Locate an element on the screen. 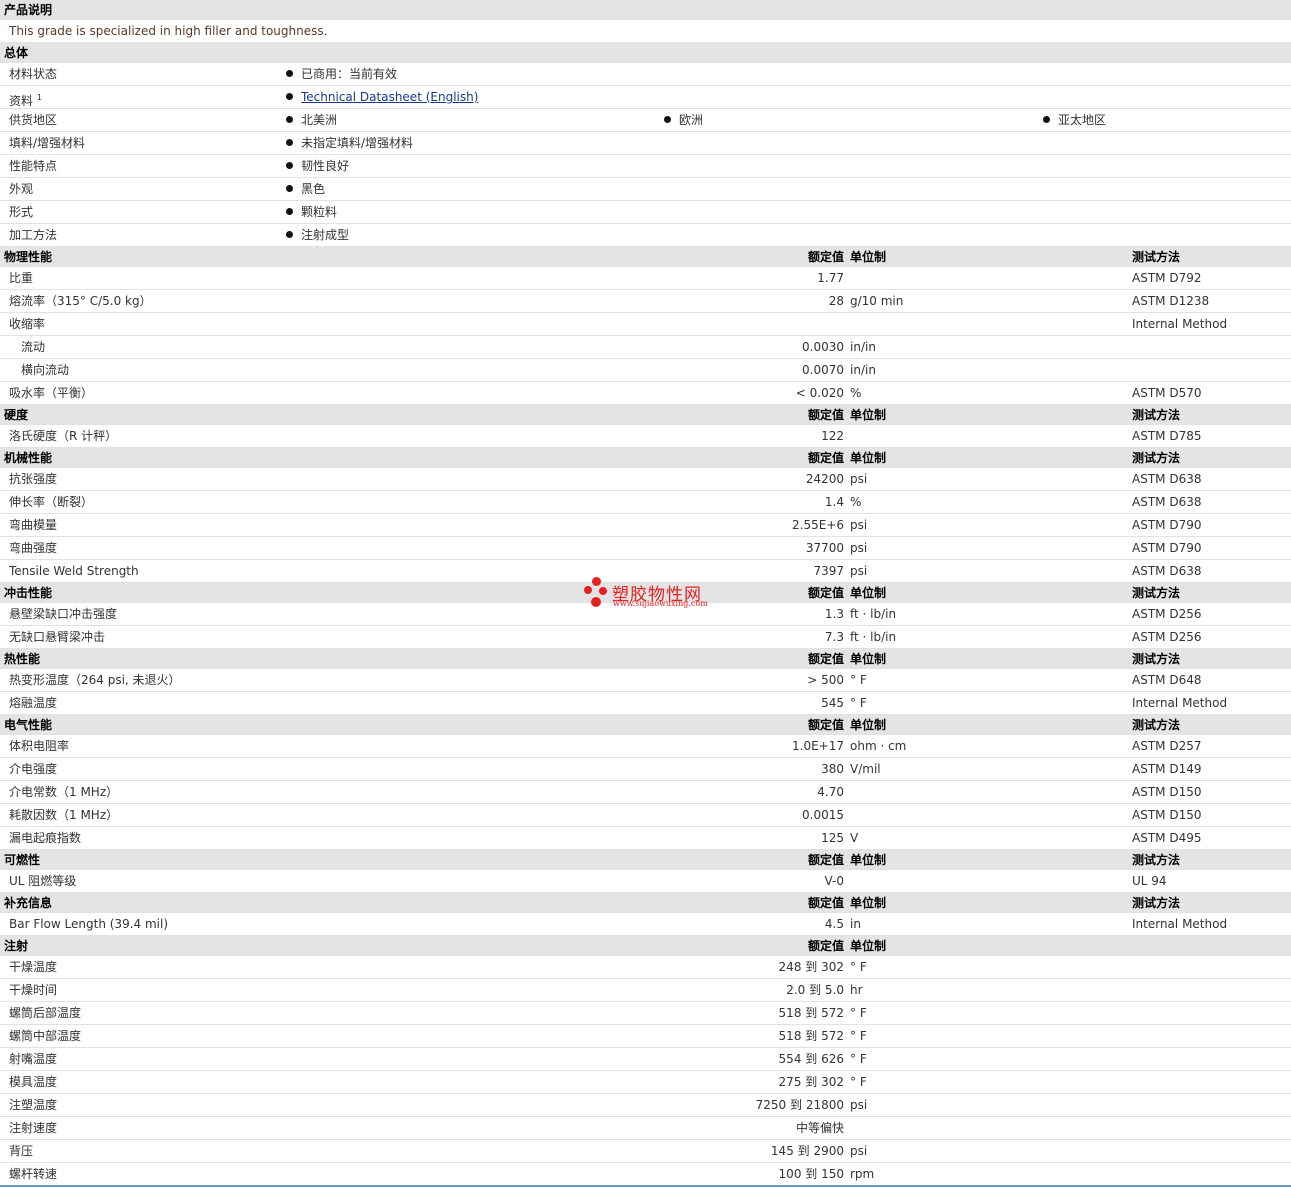  property-name: 螺杆转速 is located at coordinates (33, 1174).